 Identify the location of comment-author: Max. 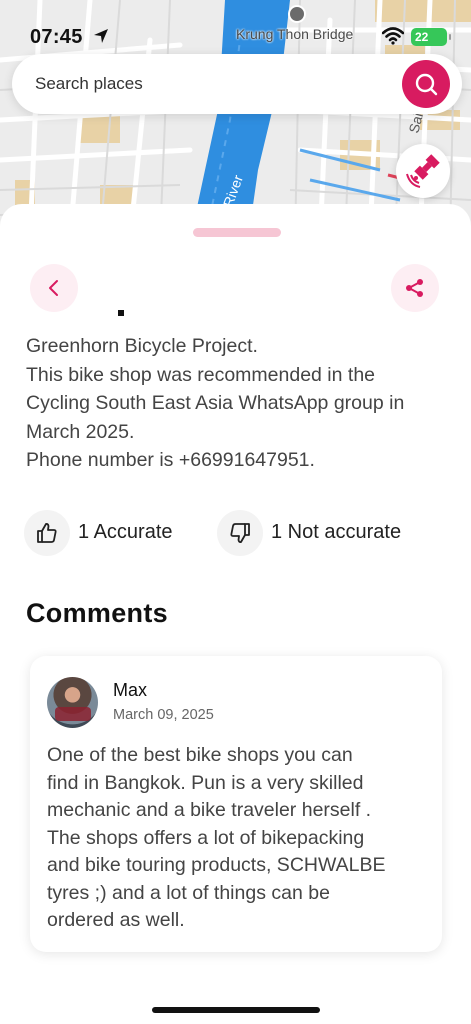
(130, 690).